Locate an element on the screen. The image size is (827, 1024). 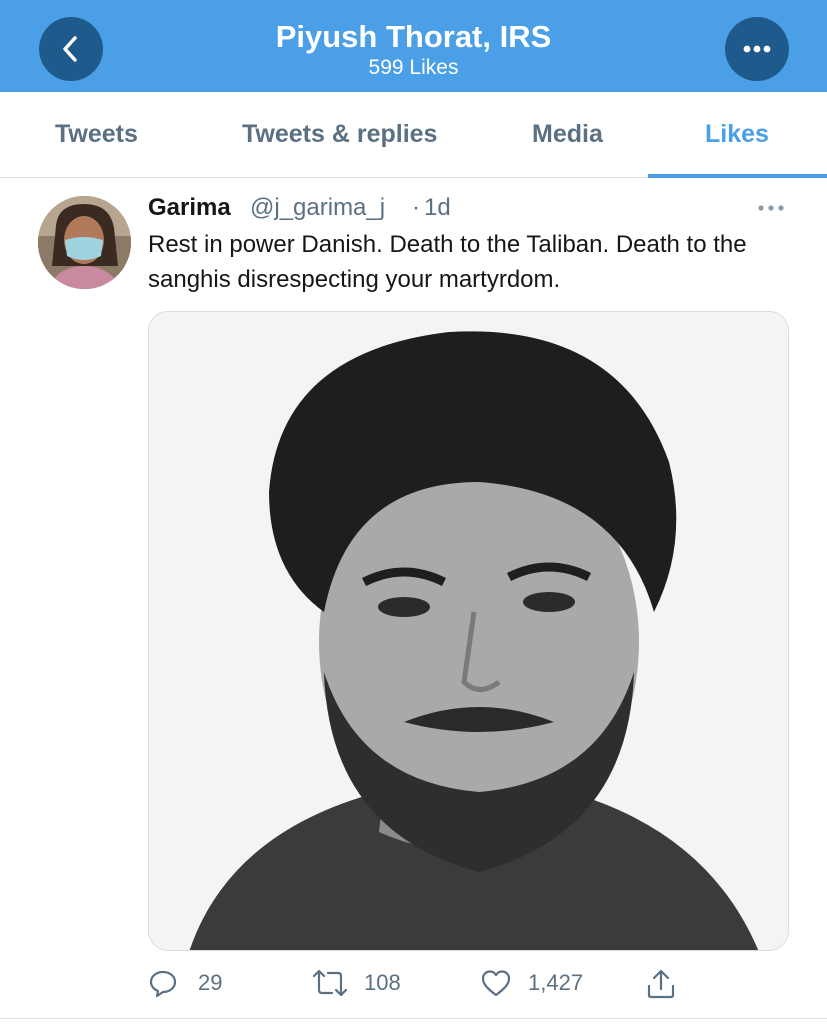
heart-icon is located at coordinates (496, 983).